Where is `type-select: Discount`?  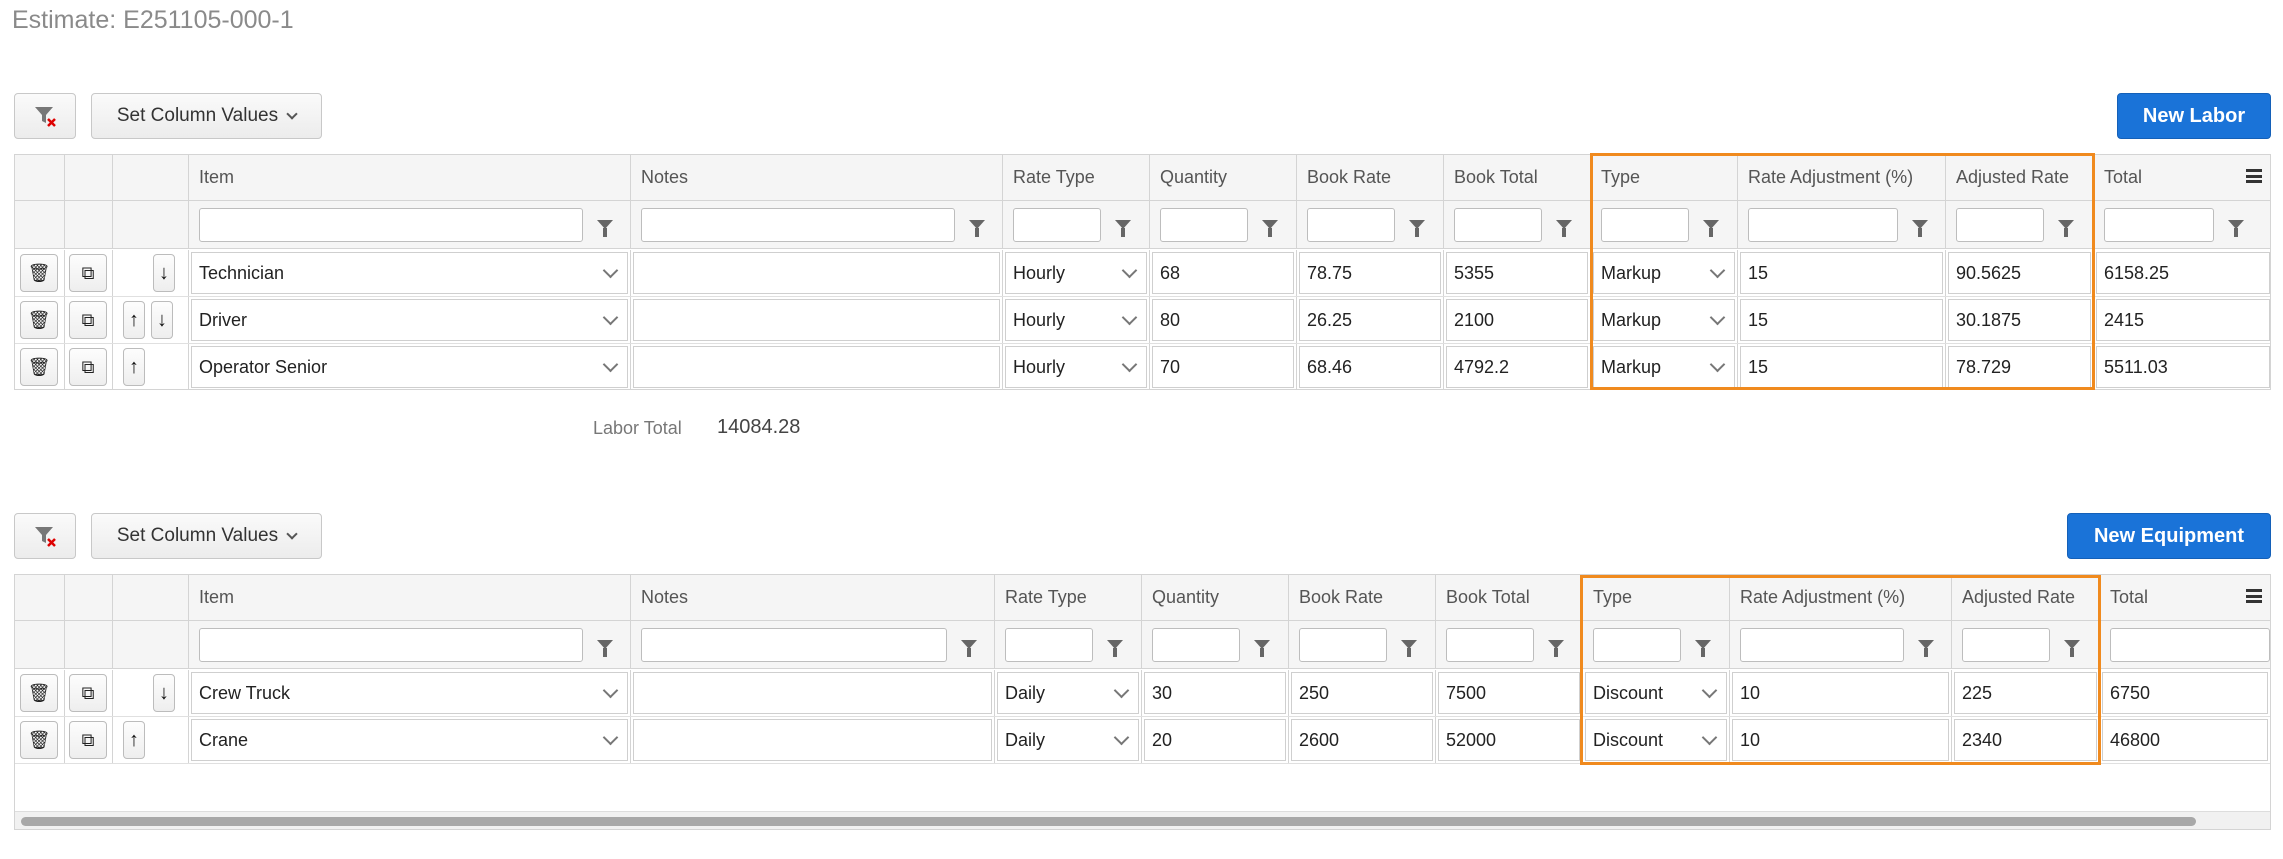
type-select: Discount is located at coordinates (1628, 693).